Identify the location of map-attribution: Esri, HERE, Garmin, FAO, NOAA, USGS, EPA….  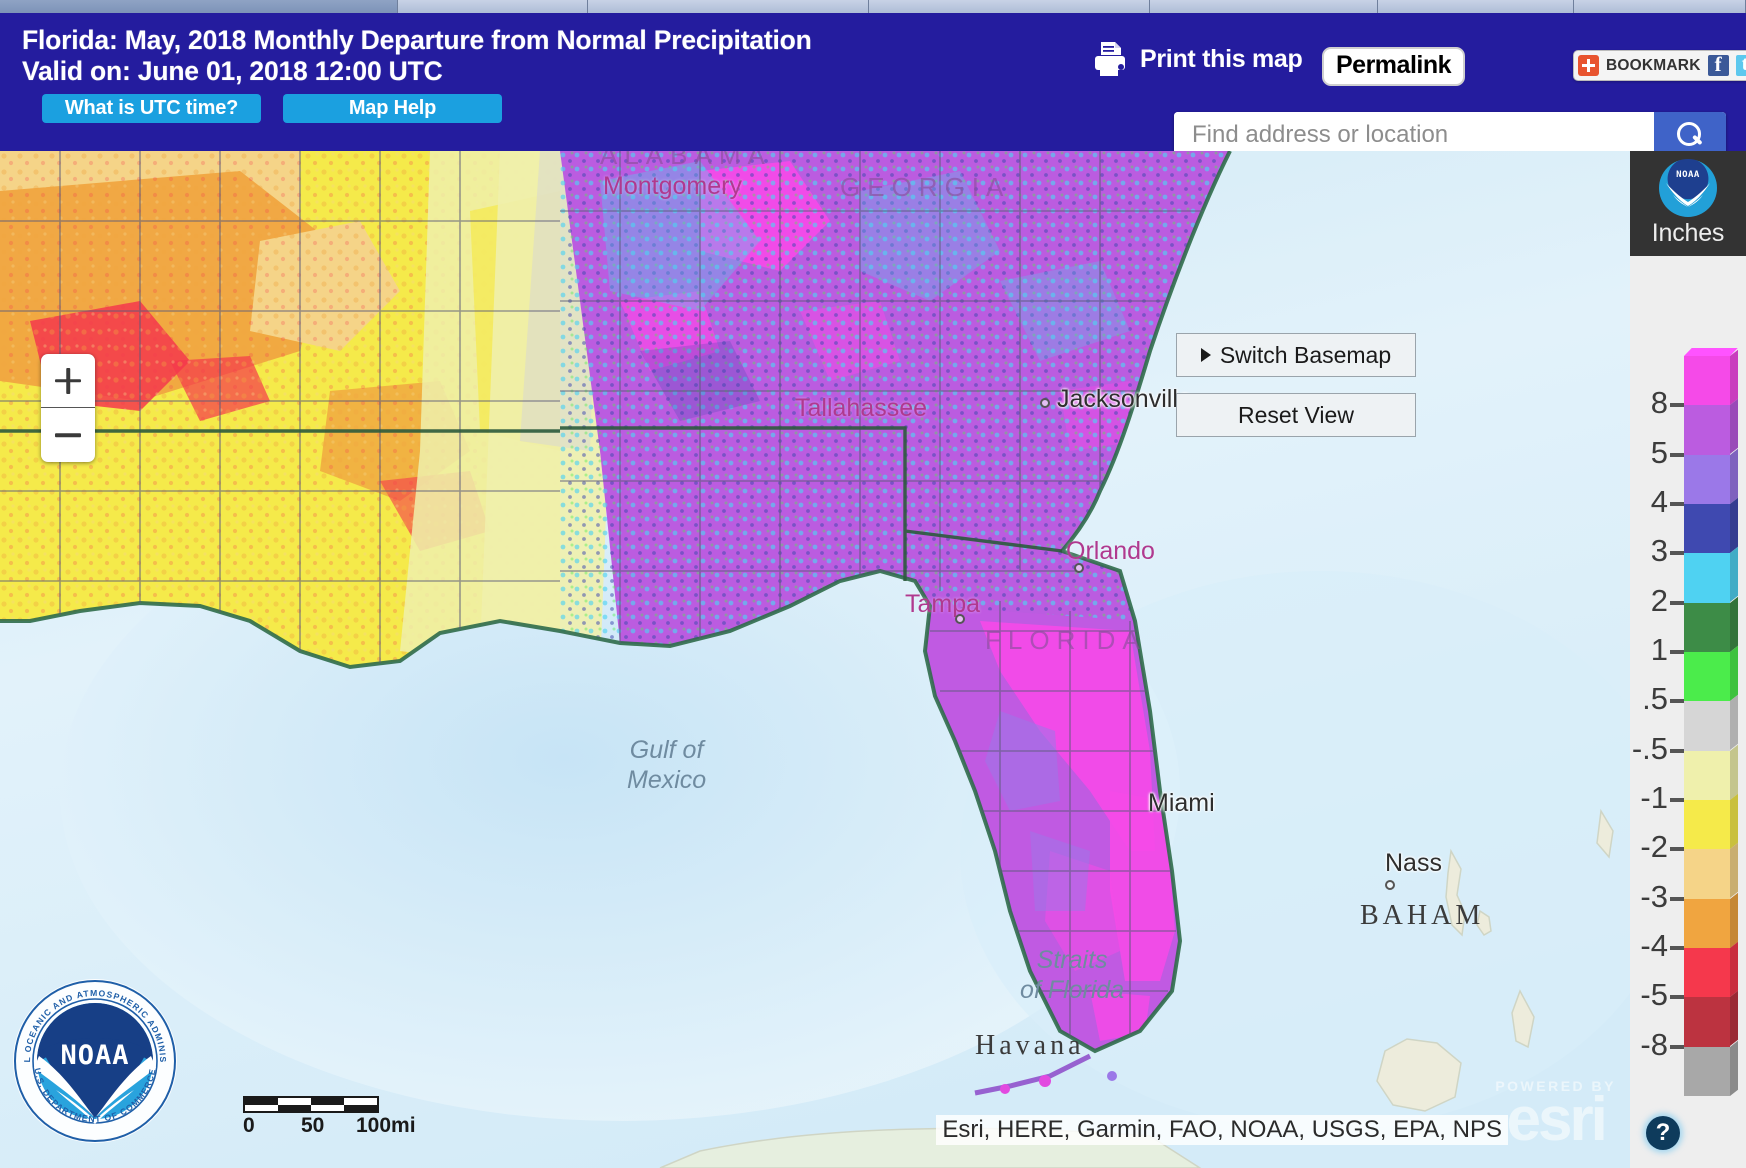
(1222, 1130).